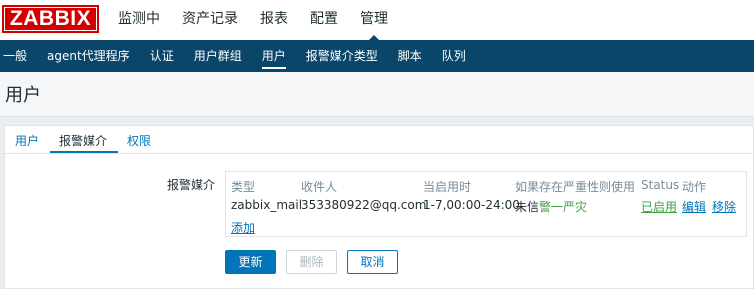 The height and width of the screenshot is (289, 754). Describe the element at coordinates (724, 206) in the screenshot. I see `media-remove-link: 移除` at that location.